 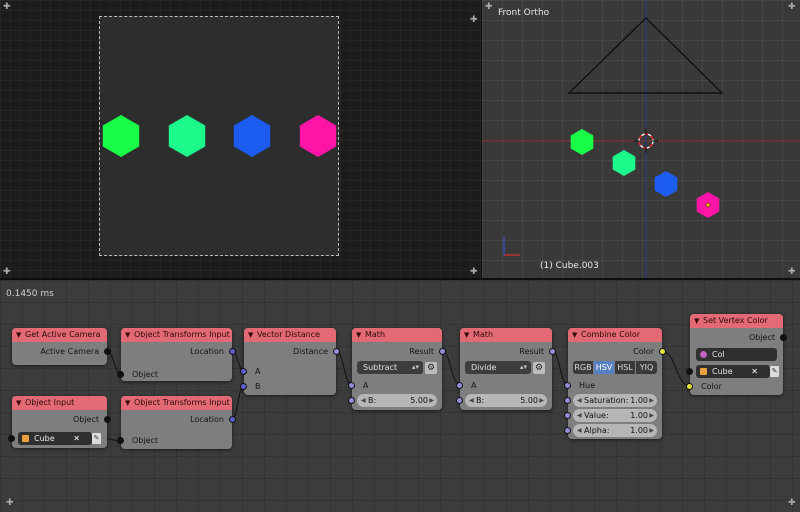 I want to click on operation-dropdown: Subtract ▴▾, so click(x=390, y=367).